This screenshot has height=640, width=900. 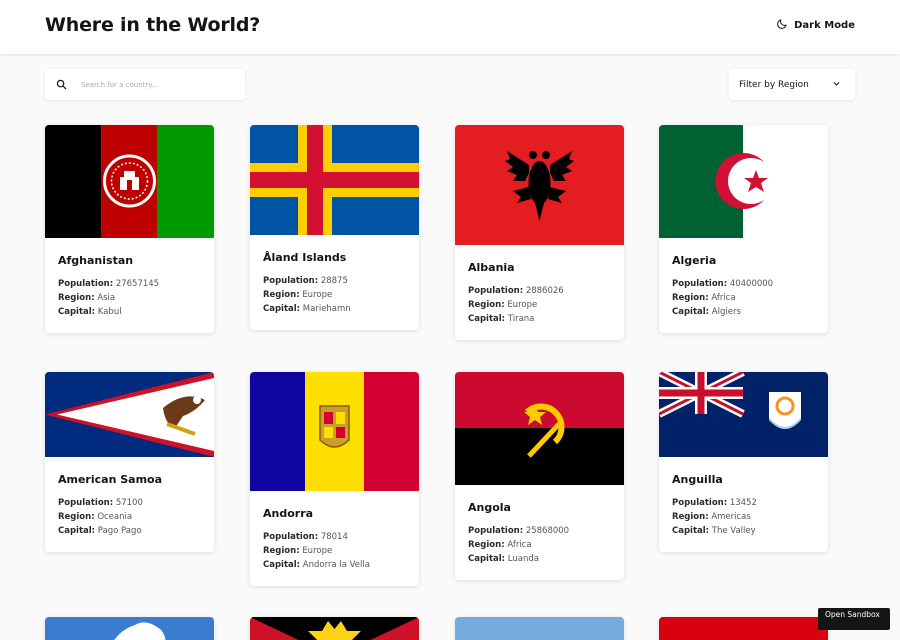 What do you see at coordinates (489, 507) in the screenshot?
I see `country-name: Angola` at bounding box center [489, 507].